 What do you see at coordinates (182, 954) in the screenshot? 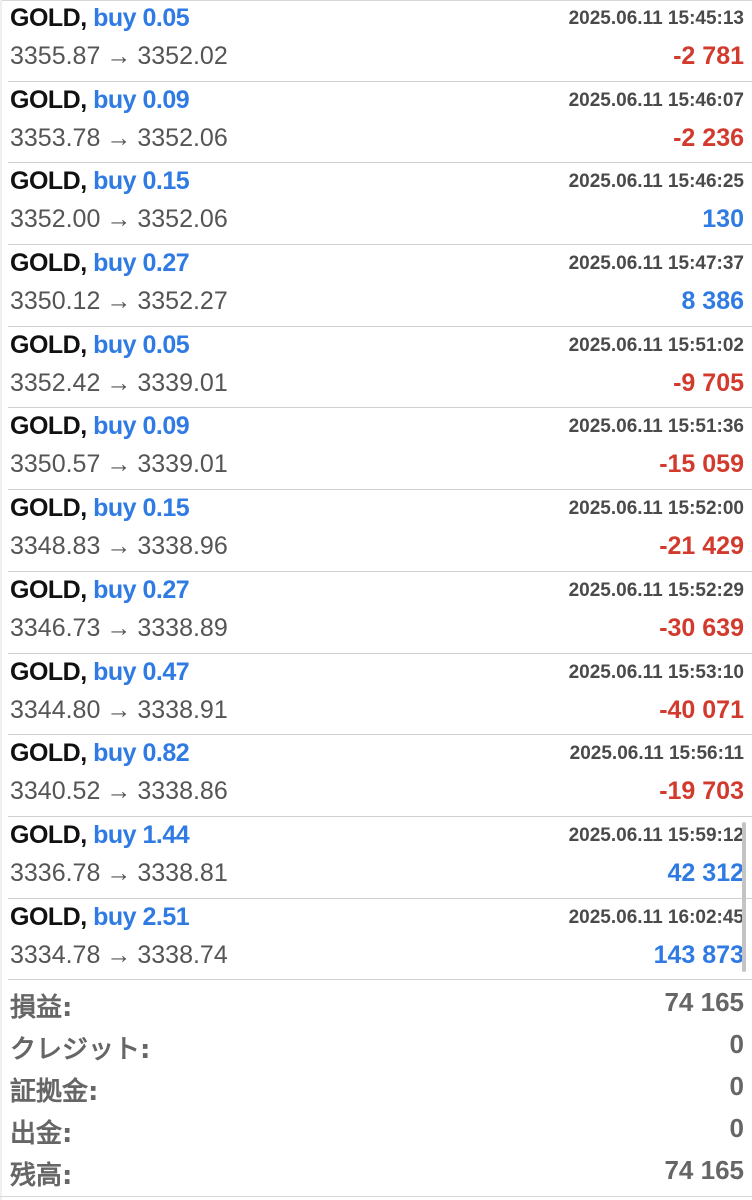
I see `close-price: 3338.74` at bounding box center [182, 954].